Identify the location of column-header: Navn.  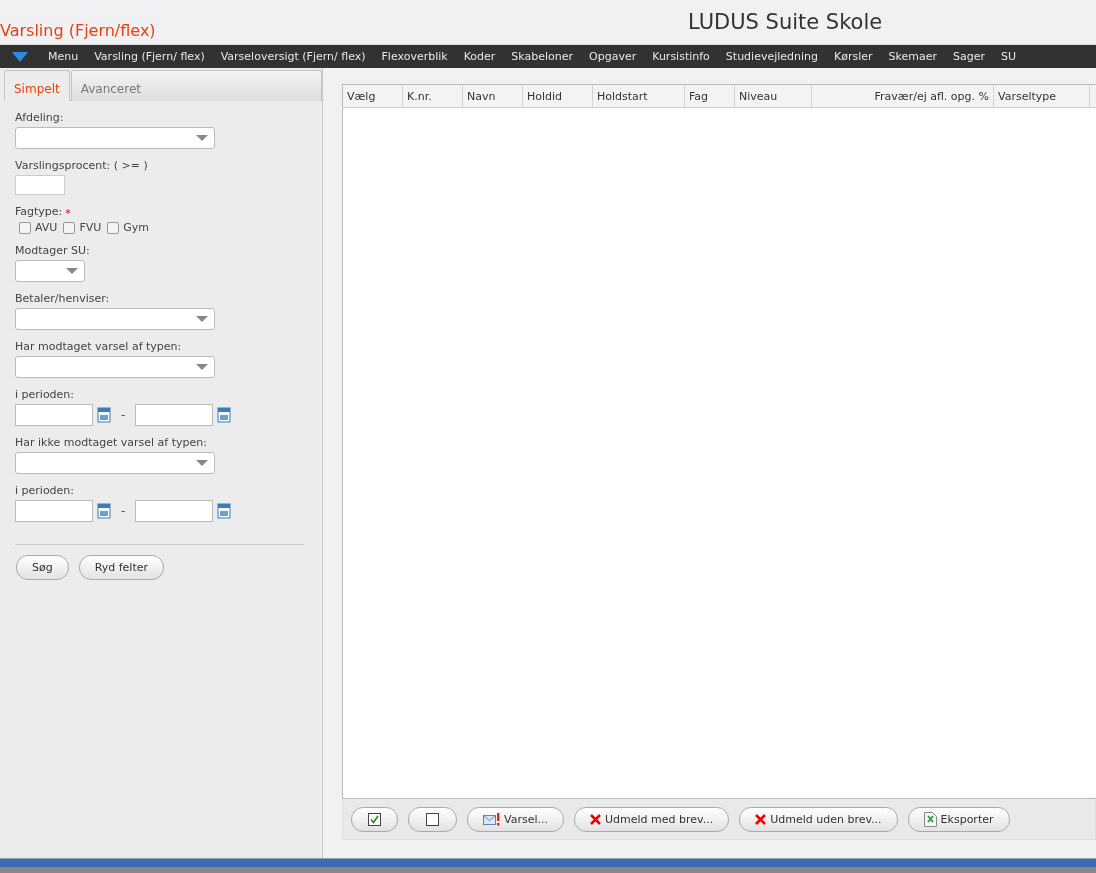
(493, 96).